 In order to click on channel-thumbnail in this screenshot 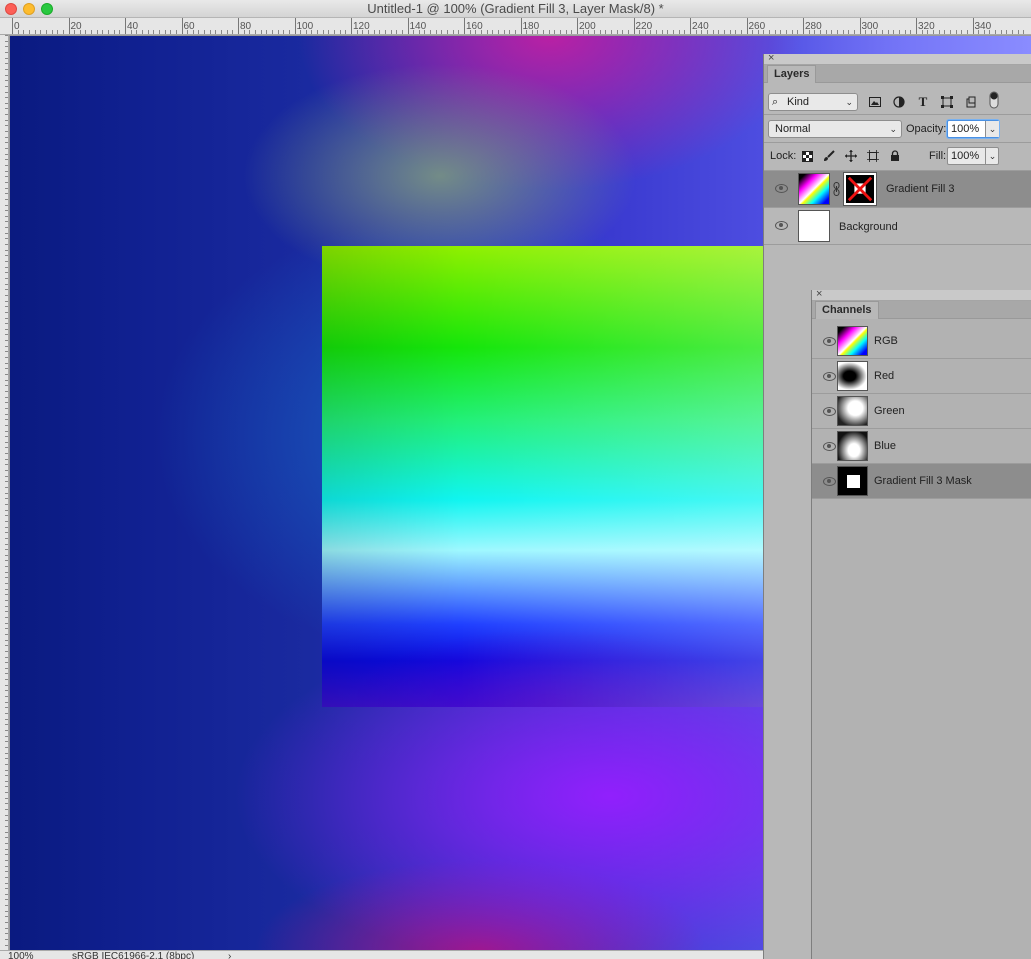, I will do `click(852, 376)`.